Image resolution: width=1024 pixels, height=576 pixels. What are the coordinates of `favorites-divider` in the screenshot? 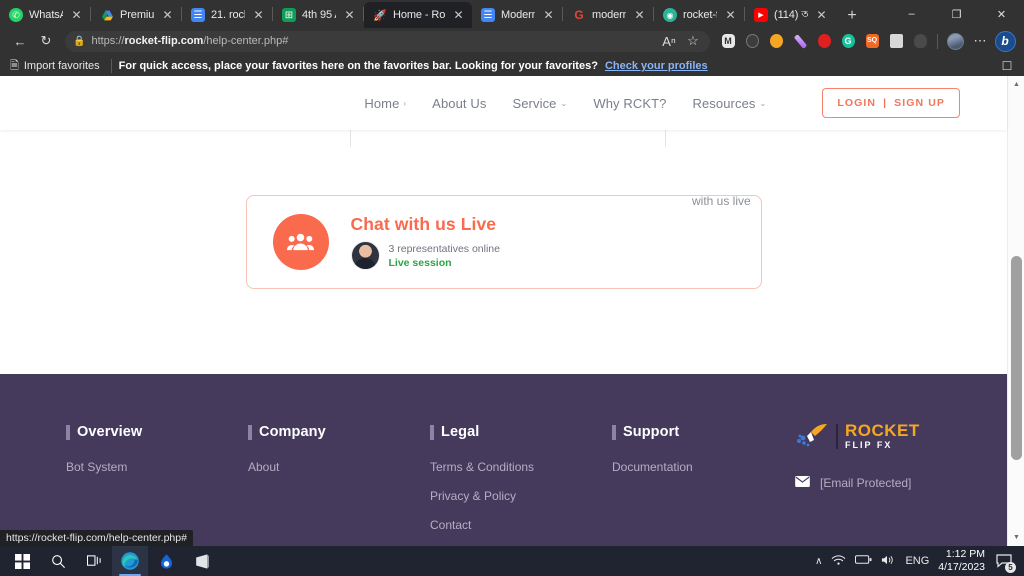 It's located at (111, 66).